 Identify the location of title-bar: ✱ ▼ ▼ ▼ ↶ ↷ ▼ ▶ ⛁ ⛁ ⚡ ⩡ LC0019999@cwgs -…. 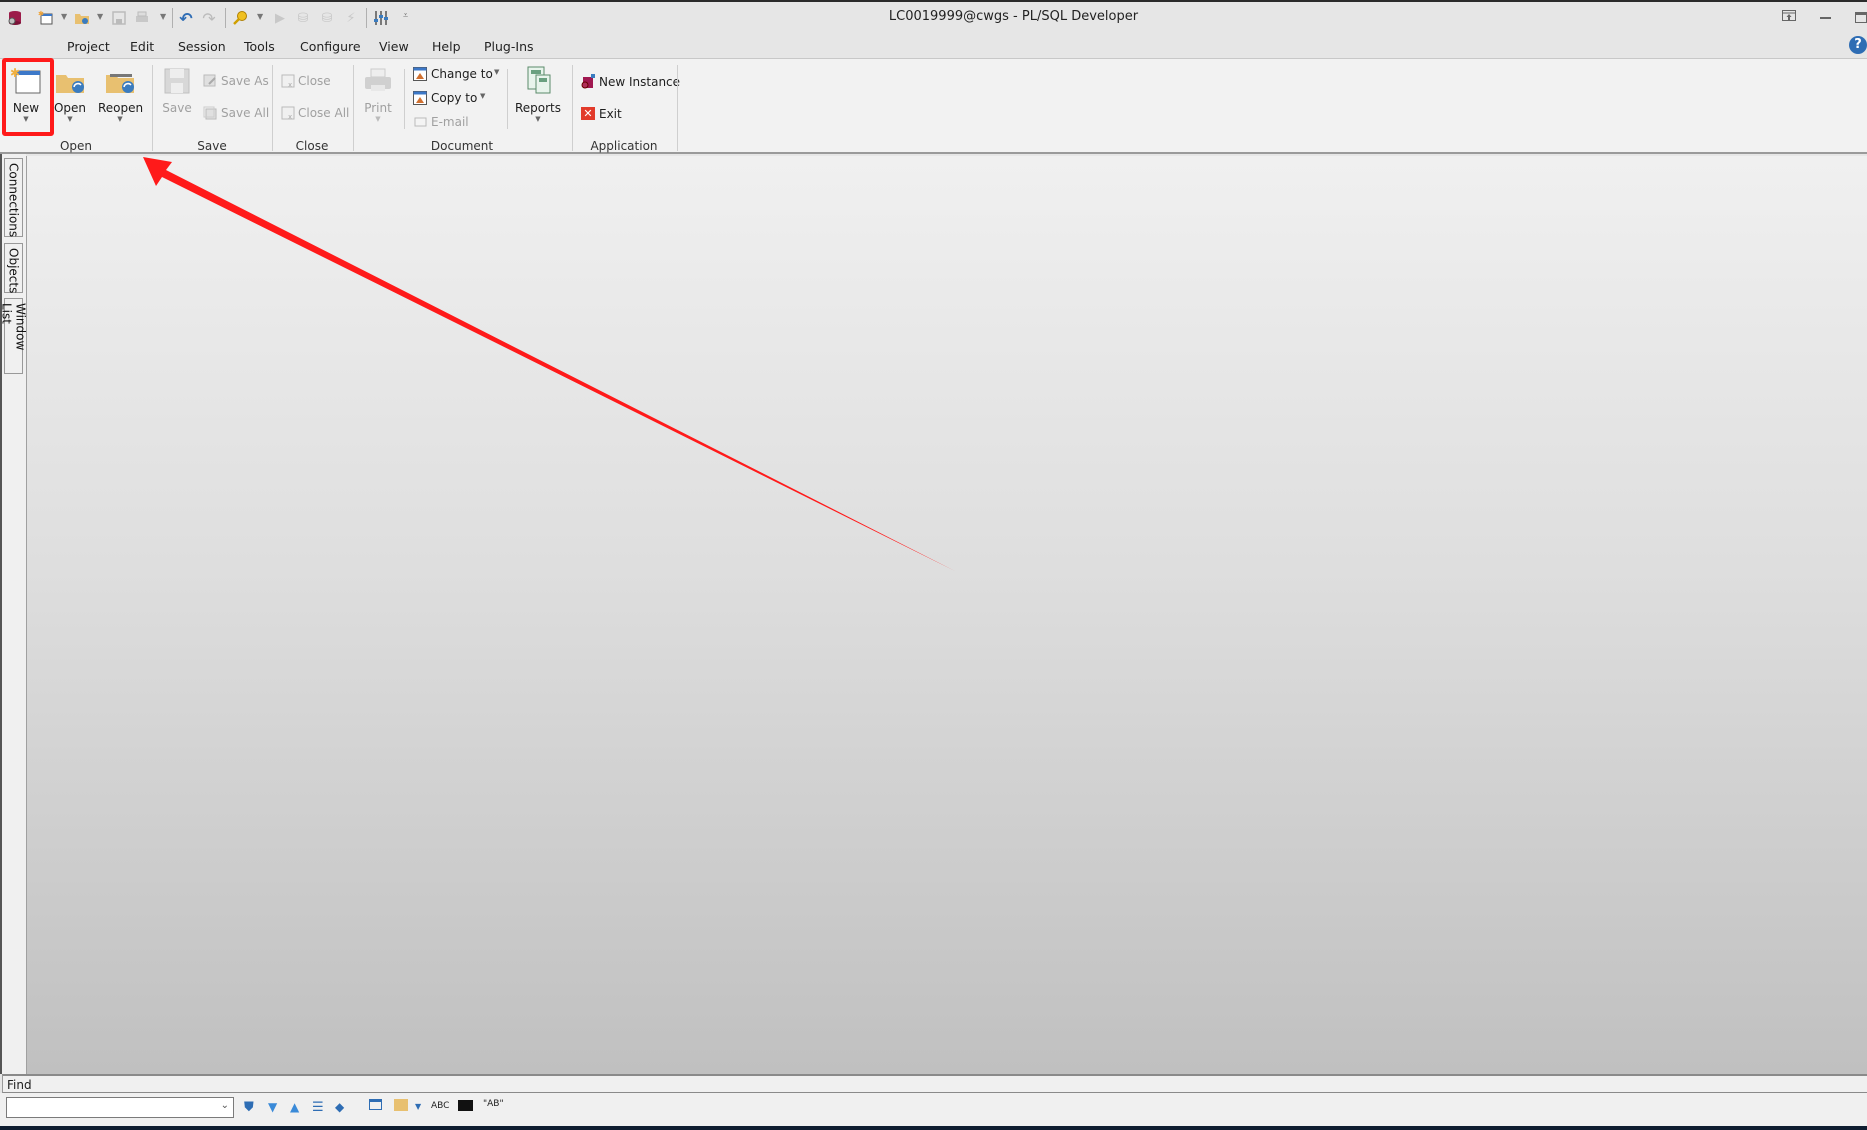
(933, 16).